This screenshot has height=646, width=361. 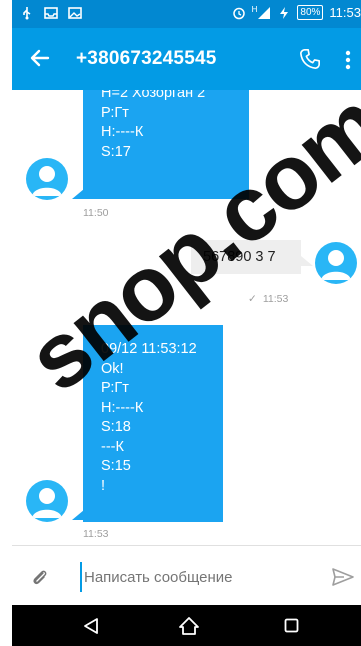 What do you see at coordinates (116, 427) in the screenshot?
I see `message-line: S:18` at bounding box center [116, 427].